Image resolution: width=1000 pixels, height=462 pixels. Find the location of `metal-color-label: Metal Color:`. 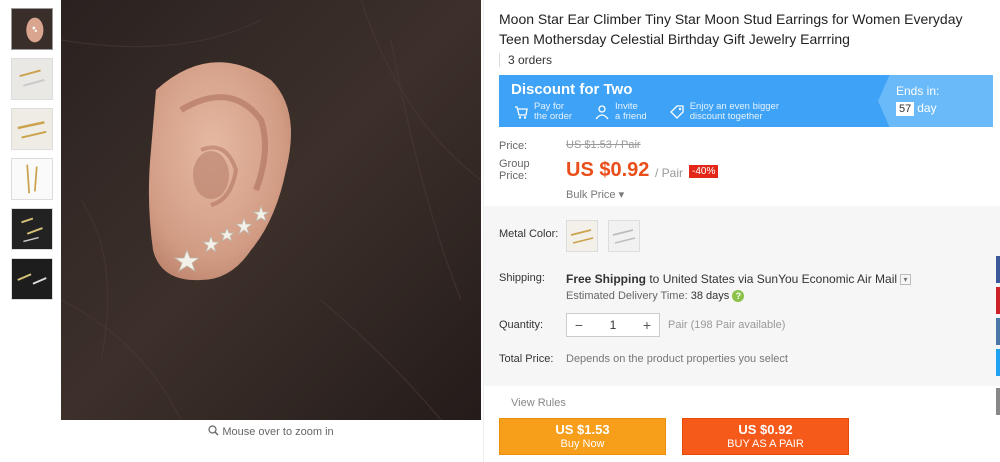

metal-color-label: Metal Color: is located at coordinates (529, 234).